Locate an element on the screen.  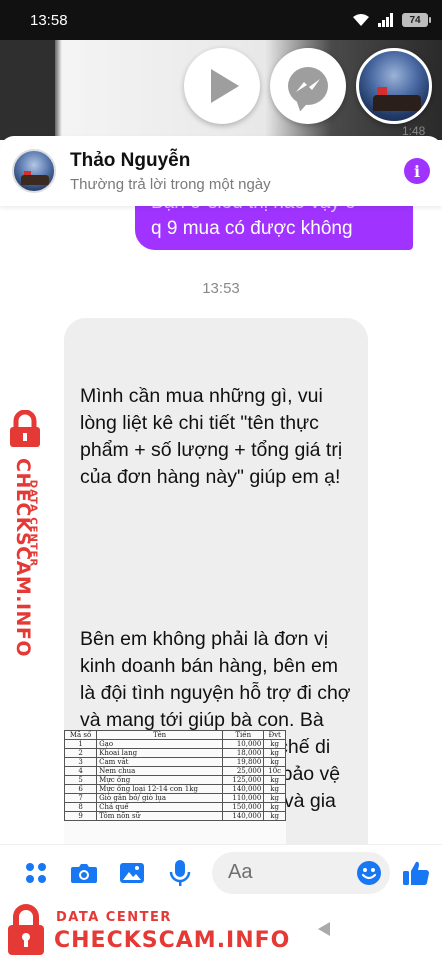
table-cell: 125,000 is located at coordinates (243, 780).